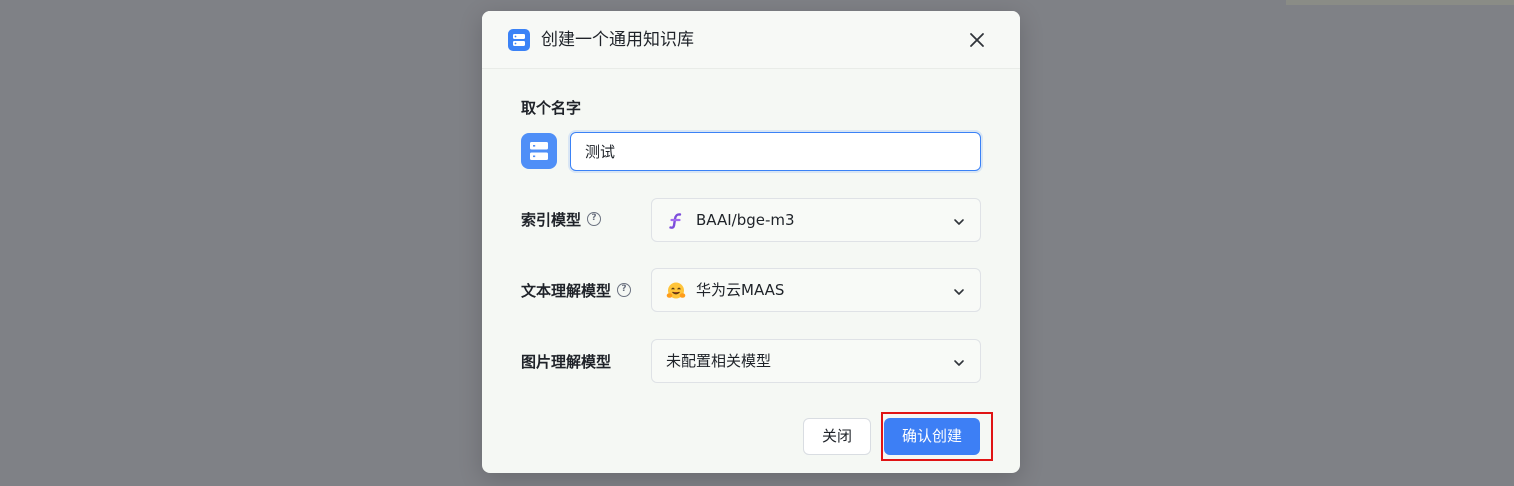 The width and height of the screenshot is (1514, 486). I want to click on confirm-create-button: 确认创建, so click(932, 436).